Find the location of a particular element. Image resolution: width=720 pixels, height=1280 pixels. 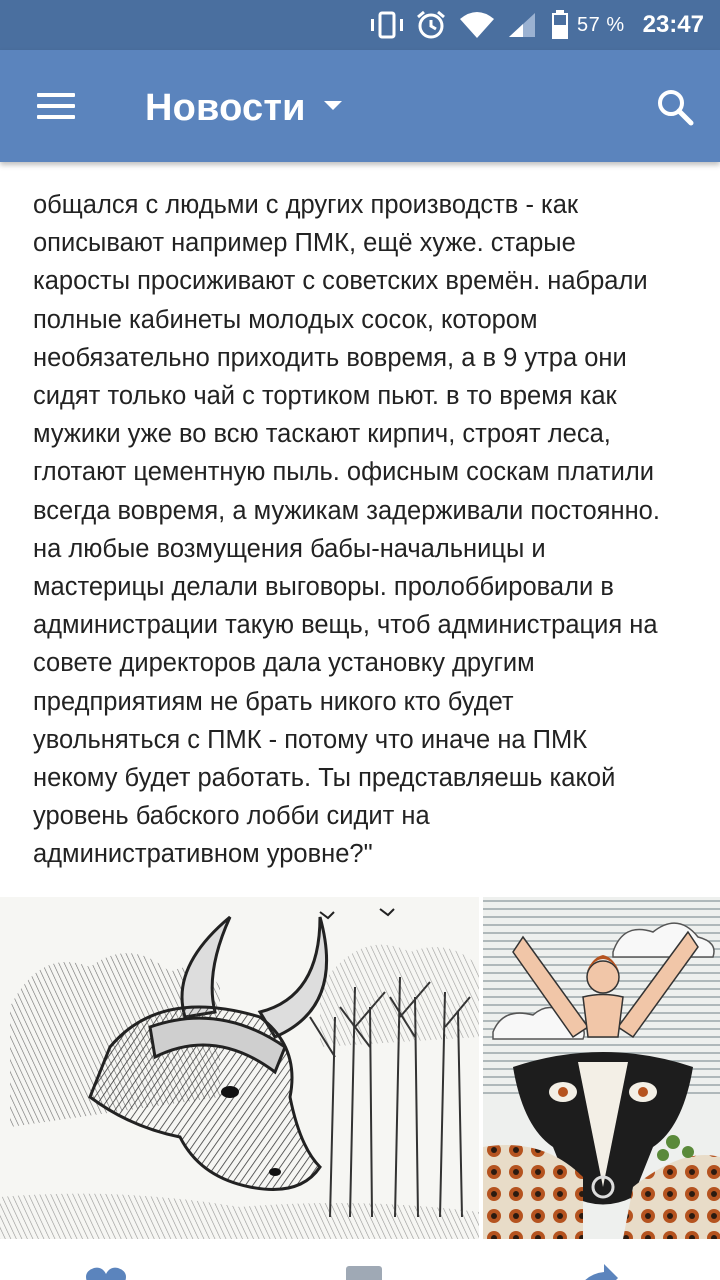

caret-down-icon is located at coordinates (332, 105).